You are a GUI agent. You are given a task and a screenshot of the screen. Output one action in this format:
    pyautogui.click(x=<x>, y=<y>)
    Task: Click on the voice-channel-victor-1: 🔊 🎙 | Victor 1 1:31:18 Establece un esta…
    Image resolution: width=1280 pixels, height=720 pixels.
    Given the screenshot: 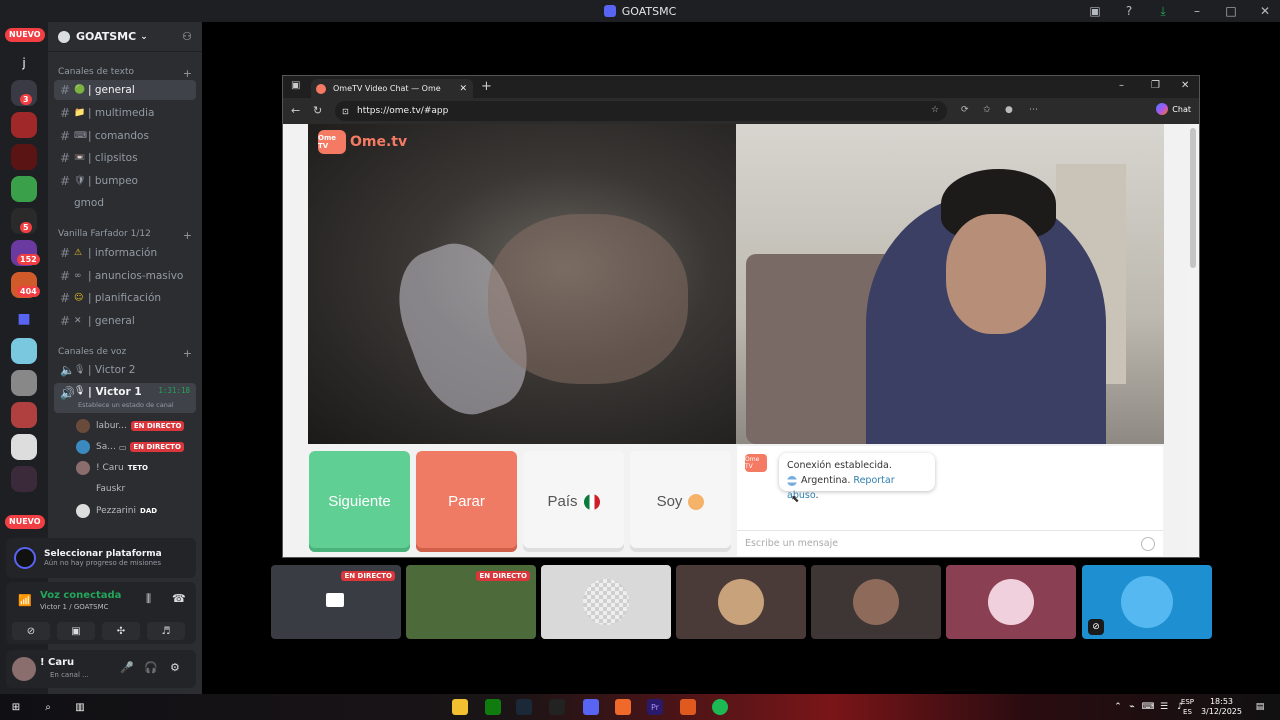 What is the action you would take?
    pyautogui.click(x=125, y=398)
    